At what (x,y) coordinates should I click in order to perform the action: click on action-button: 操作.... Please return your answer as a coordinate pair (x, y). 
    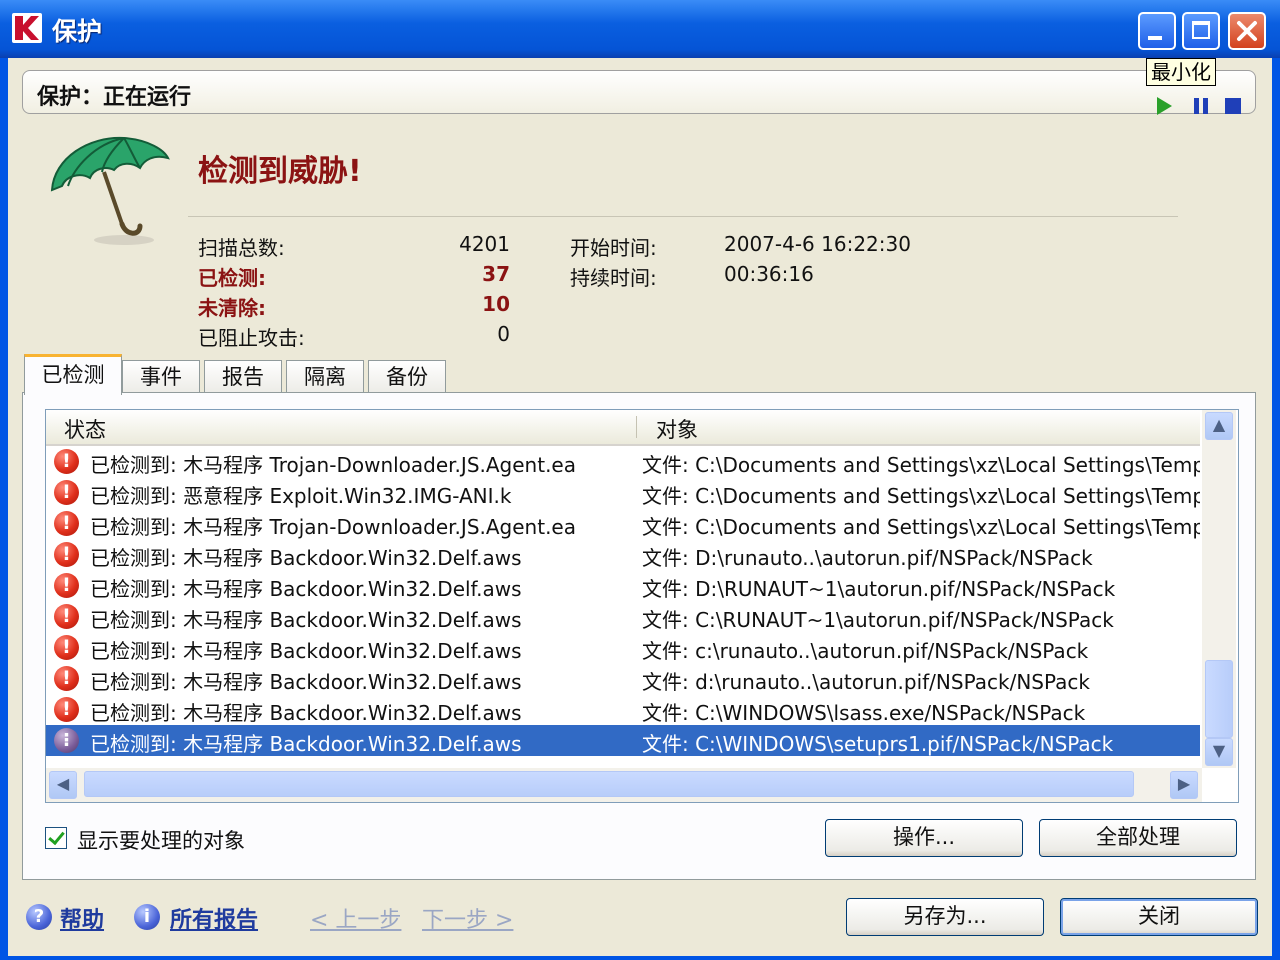
    Looking at the image, I should click on (924, 838).